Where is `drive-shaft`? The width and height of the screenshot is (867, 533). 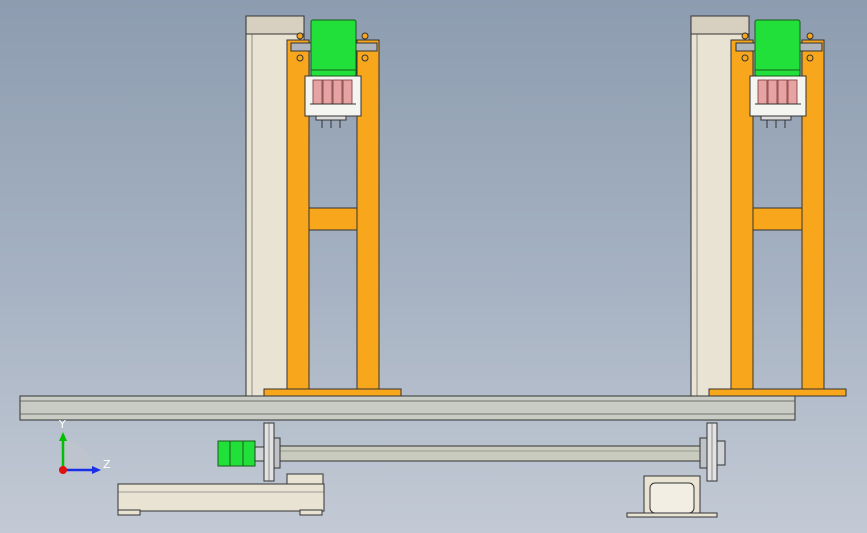 drive-shaft is located at coordinates (490, 453).